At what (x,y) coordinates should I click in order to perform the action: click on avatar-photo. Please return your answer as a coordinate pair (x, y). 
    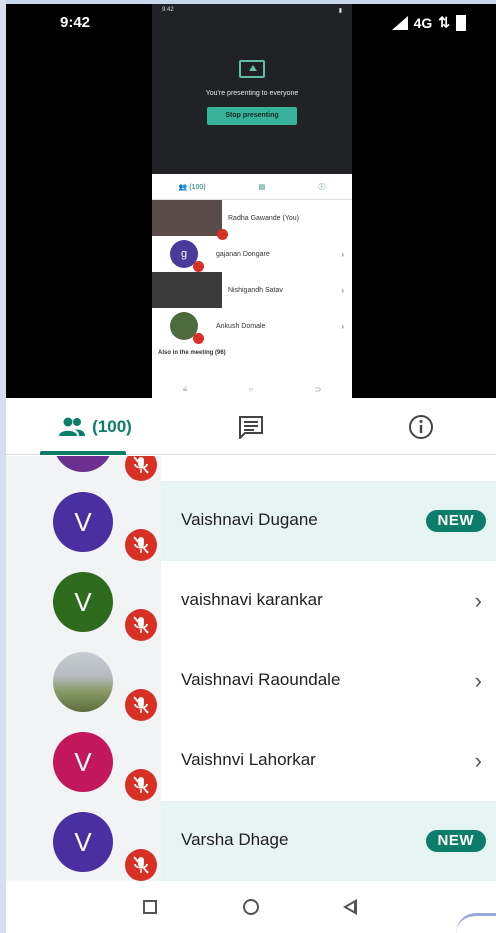
    Looking at the image, I should click on (83, 682).